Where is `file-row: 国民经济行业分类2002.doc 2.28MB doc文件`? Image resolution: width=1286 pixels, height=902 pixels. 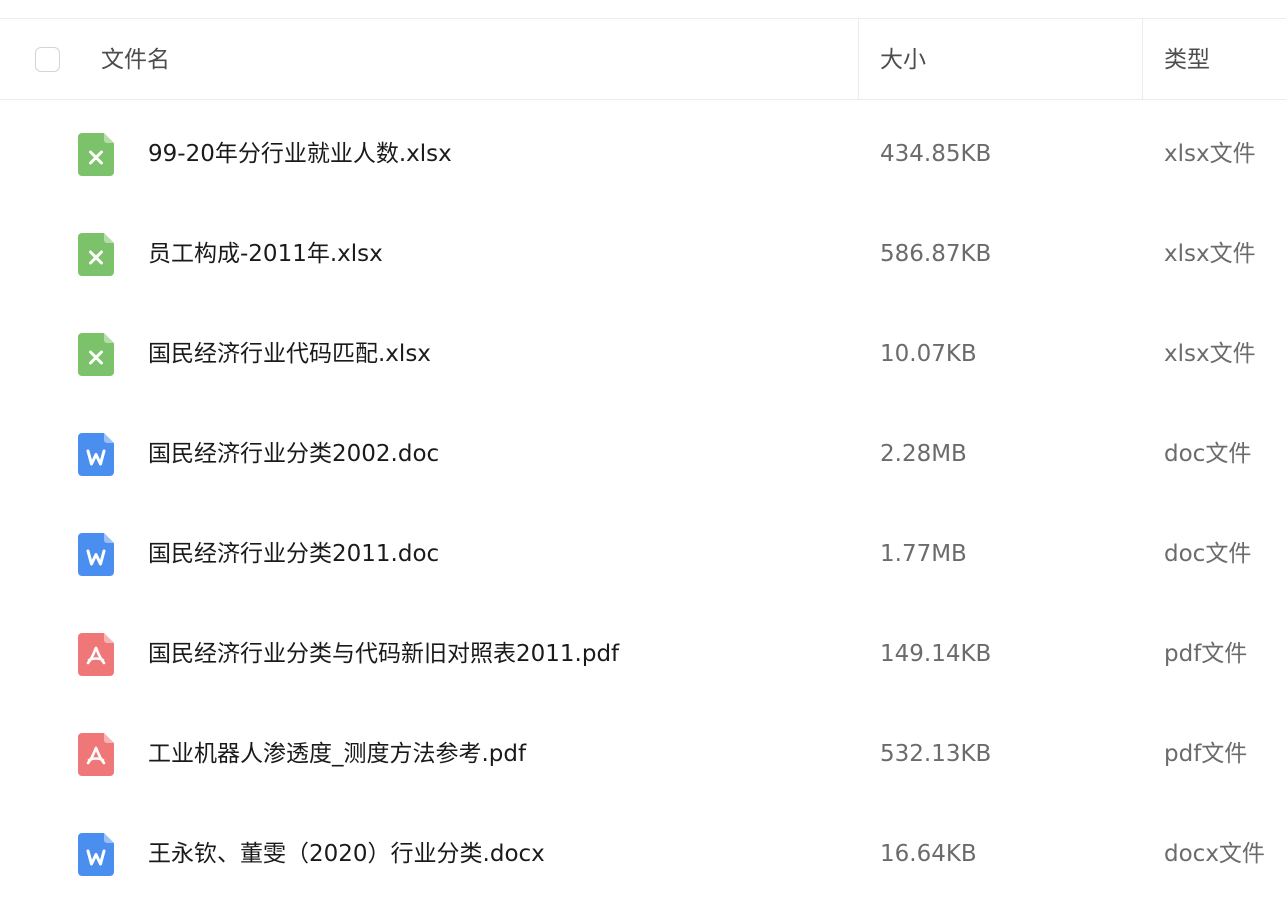
file-row: 国民经济行业分类2002.doc 2.28MB doc文件 is located at coordinates (643, 452).